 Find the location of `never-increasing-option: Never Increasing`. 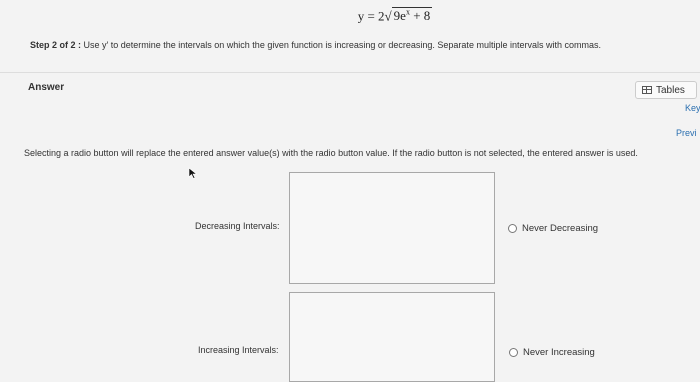

never-increasing-option: Never Increasing is located at coordinates (552, 352).